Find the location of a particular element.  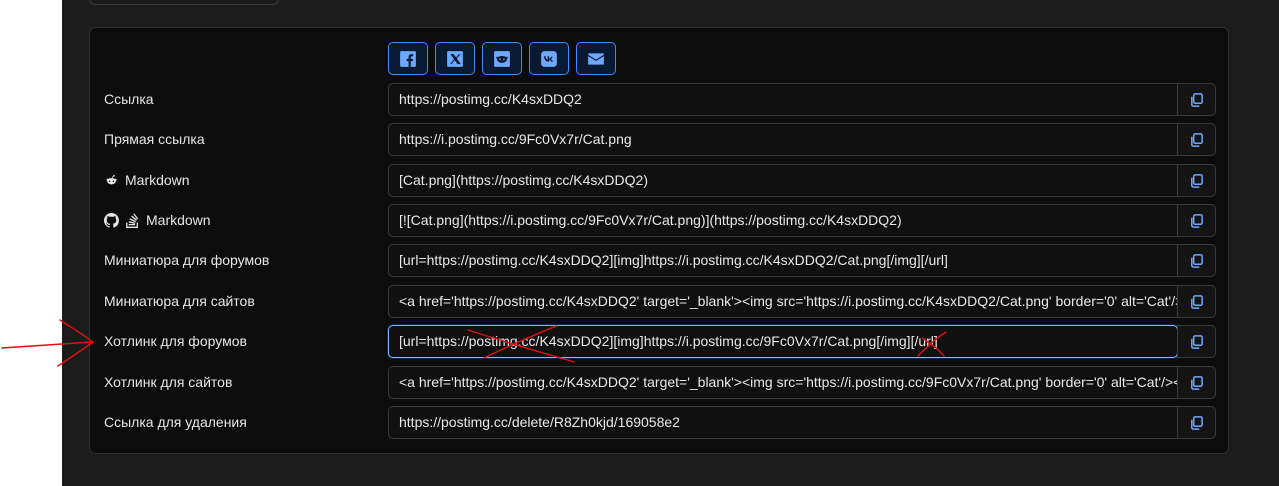

x-share-button is located at coordinates (455, 58).